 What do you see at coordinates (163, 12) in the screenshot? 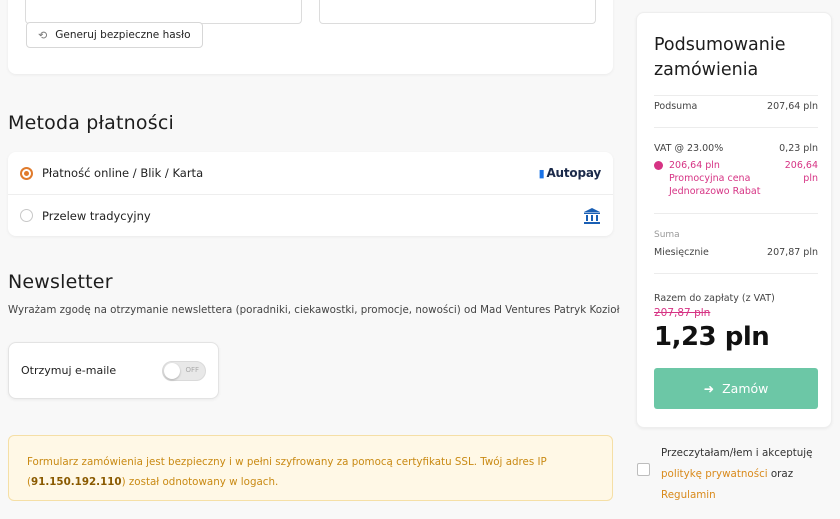
I see `password-input` at bounding box center [163, 12].